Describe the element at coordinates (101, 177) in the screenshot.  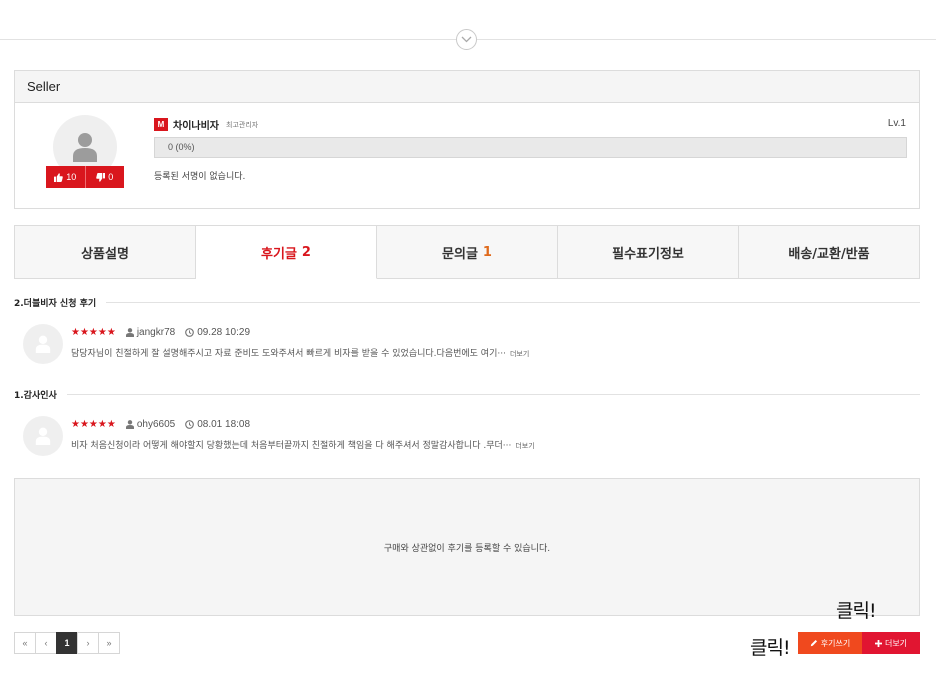
I see `thumbs-down-icon` at that location.